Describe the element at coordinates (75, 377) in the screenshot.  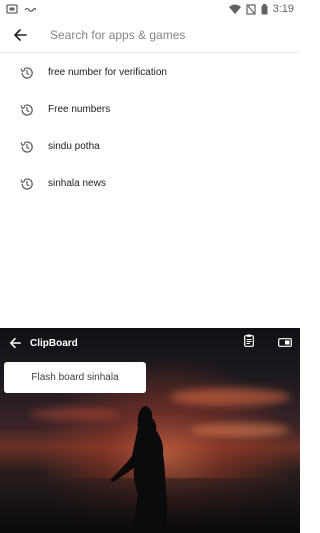
I see `clip-item: Flash board sinhala` at that location.